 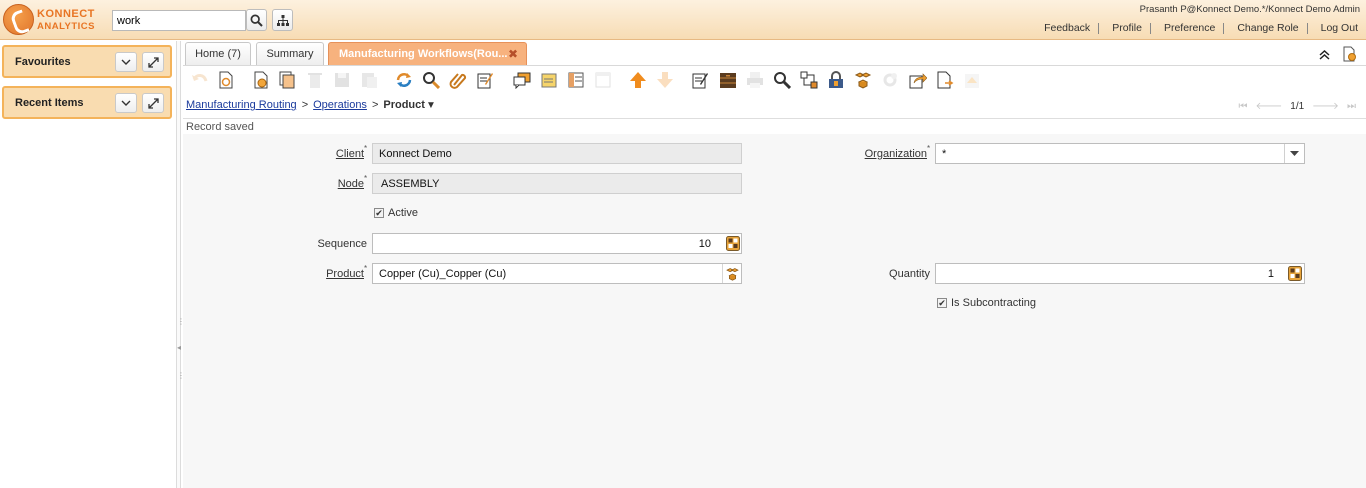 I want to click on workflow-button, so click(x=808, y=79).